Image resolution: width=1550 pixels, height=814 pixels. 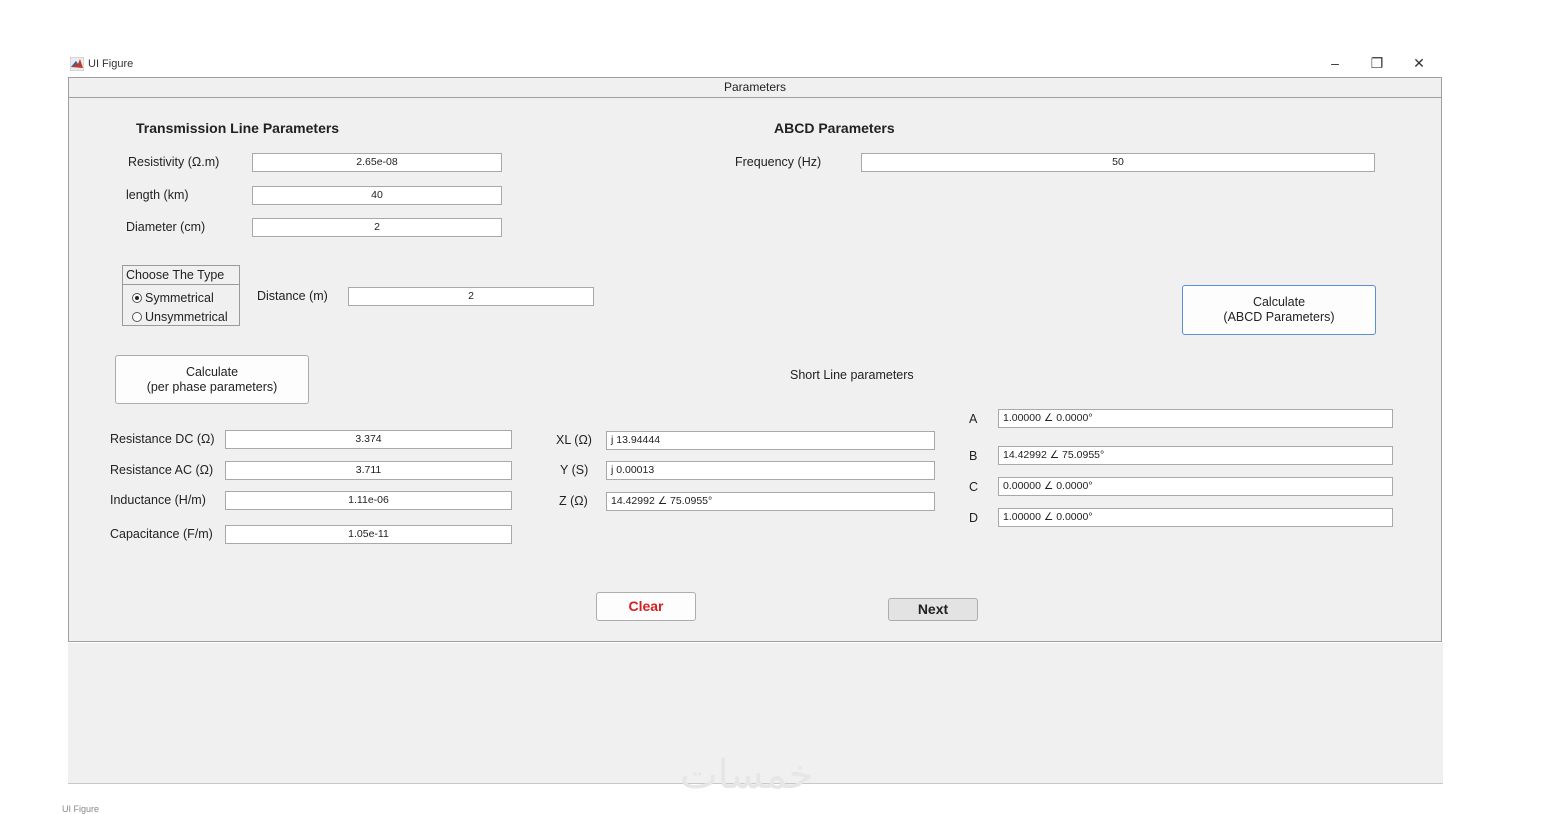 I want to click on calc-abcd-line2: (ABCD Parameters), so click(x=1279, y=317).